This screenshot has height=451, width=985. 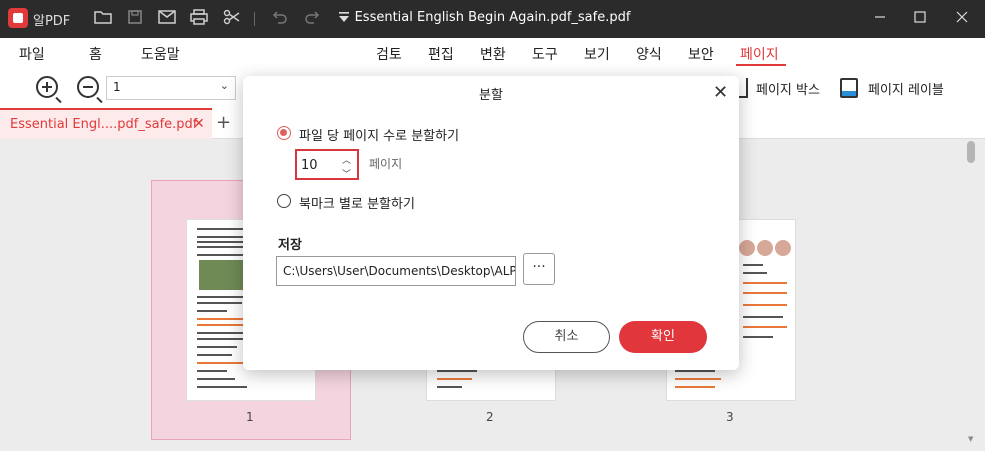 I want to click on tab-convert: 변환, so click(x=493, y=54).